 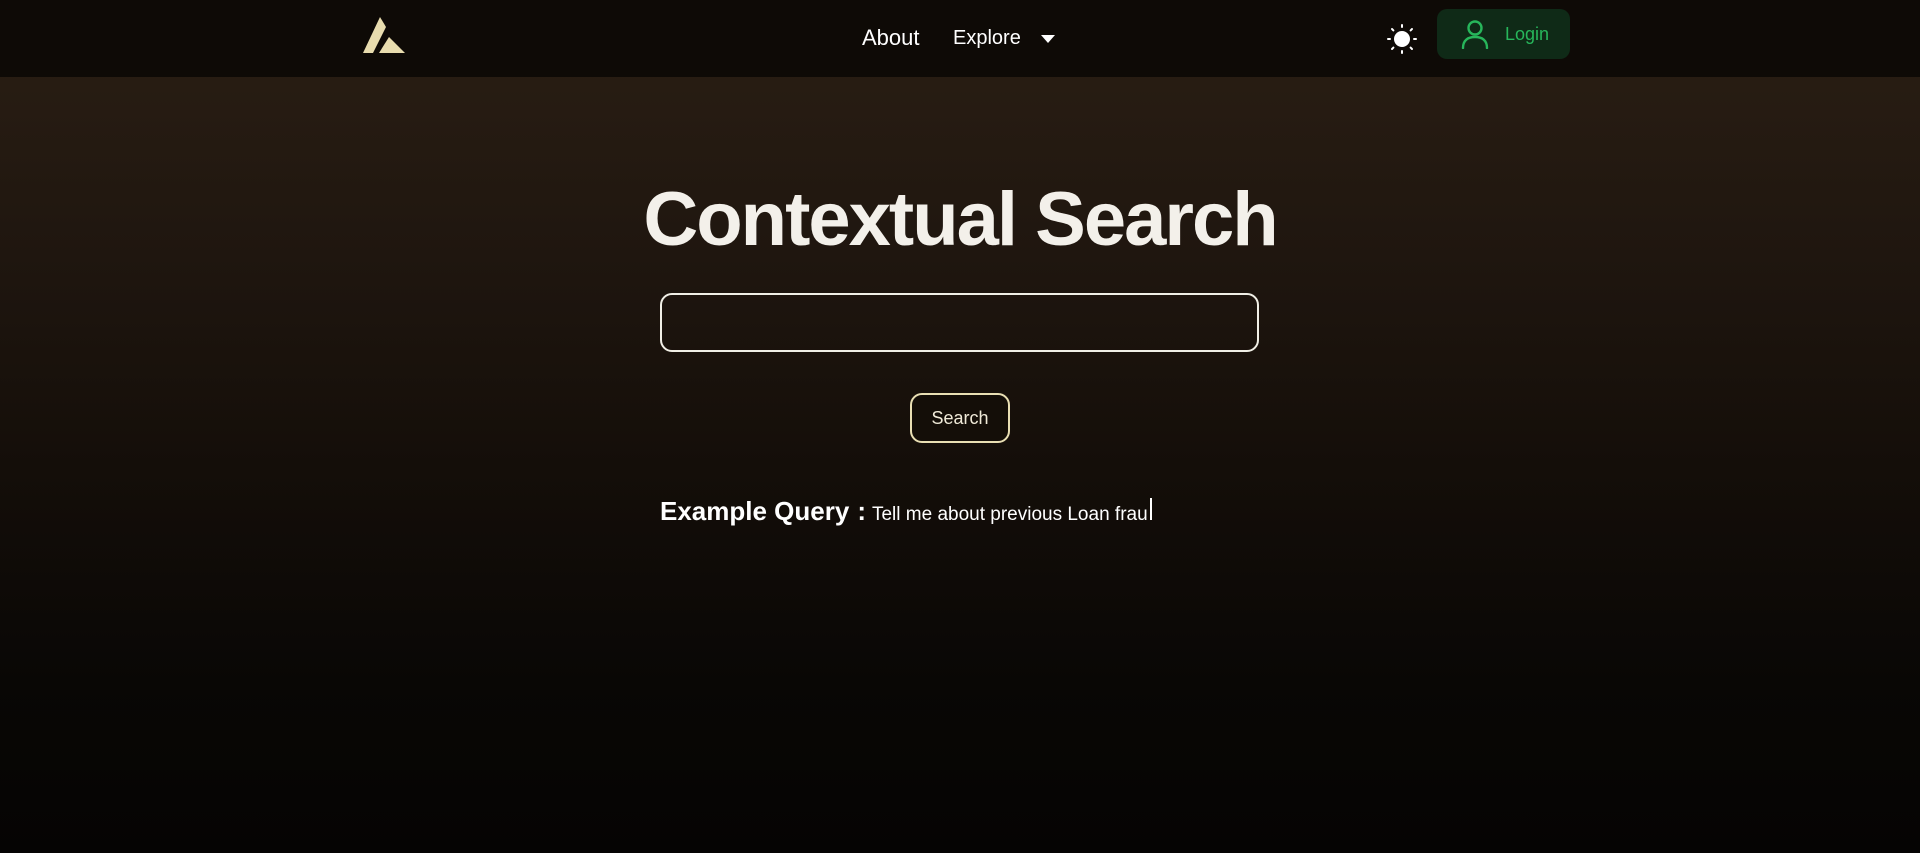 I want to click on nav-explore-dropdown: Explore, so click(x=1004, y=38).